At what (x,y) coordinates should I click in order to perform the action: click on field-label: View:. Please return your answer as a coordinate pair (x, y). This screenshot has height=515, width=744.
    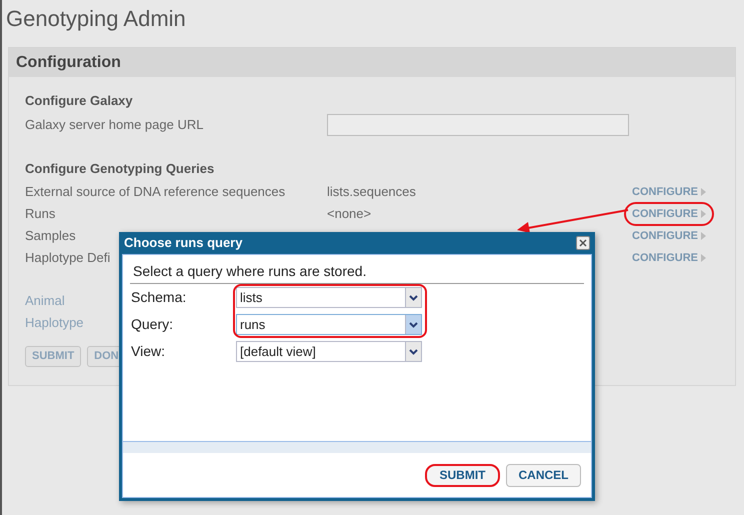
    Looking at the image, I should click on (148, 351).